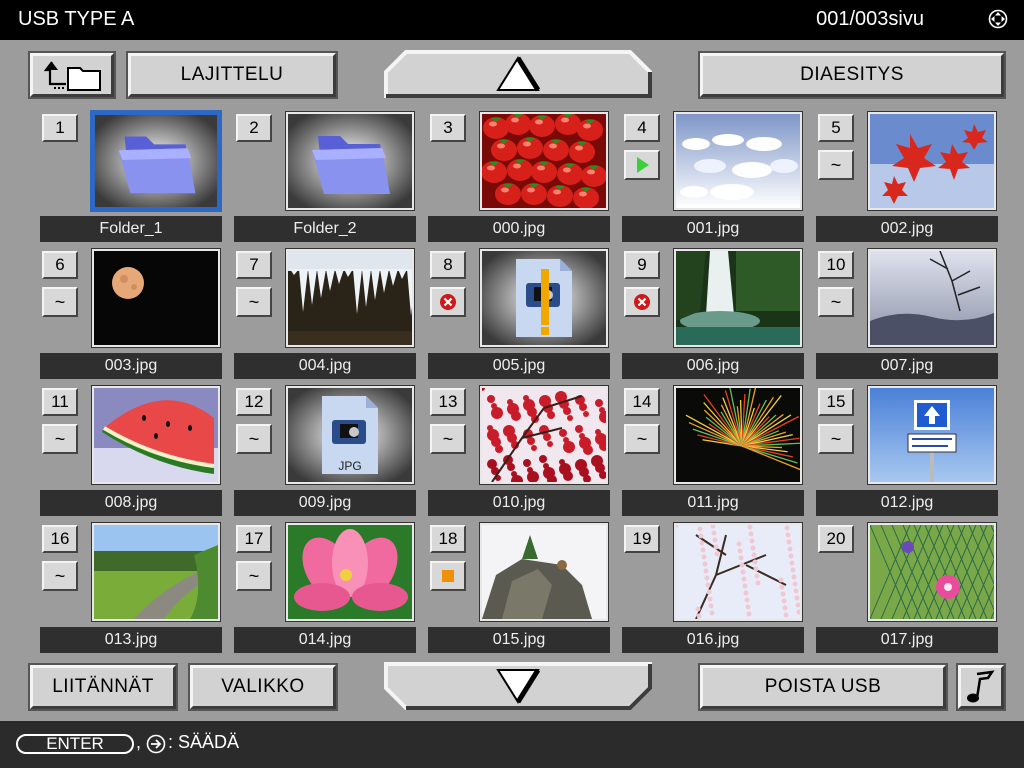 The height and width of the screenshot is (768, 1024). I want to click on thumbnail-tile: 8 005.jpg, so click(523, 313).